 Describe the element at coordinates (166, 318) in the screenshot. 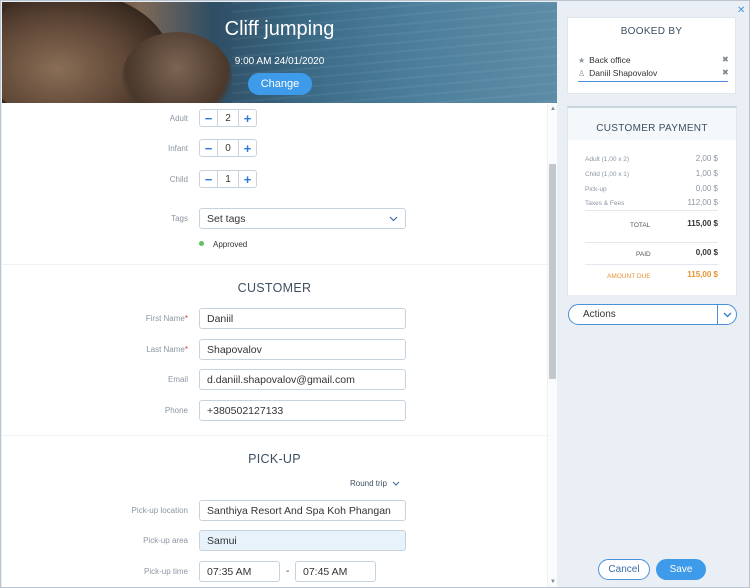

I see `first-name-label: First Name*` at that location.